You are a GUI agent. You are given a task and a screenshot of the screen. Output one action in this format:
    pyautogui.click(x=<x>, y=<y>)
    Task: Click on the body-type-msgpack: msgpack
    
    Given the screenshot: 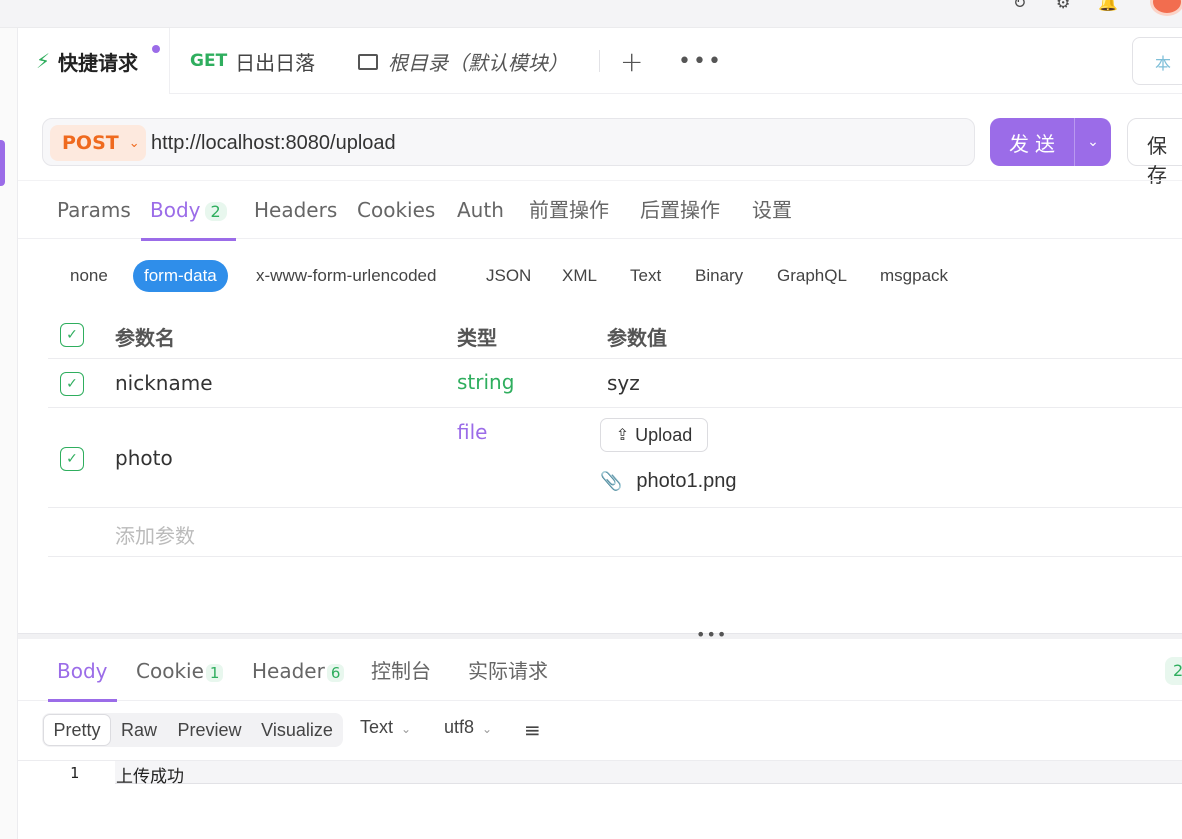 What is the action you would take?
    pyautogui.click(x=914, y=276)
    